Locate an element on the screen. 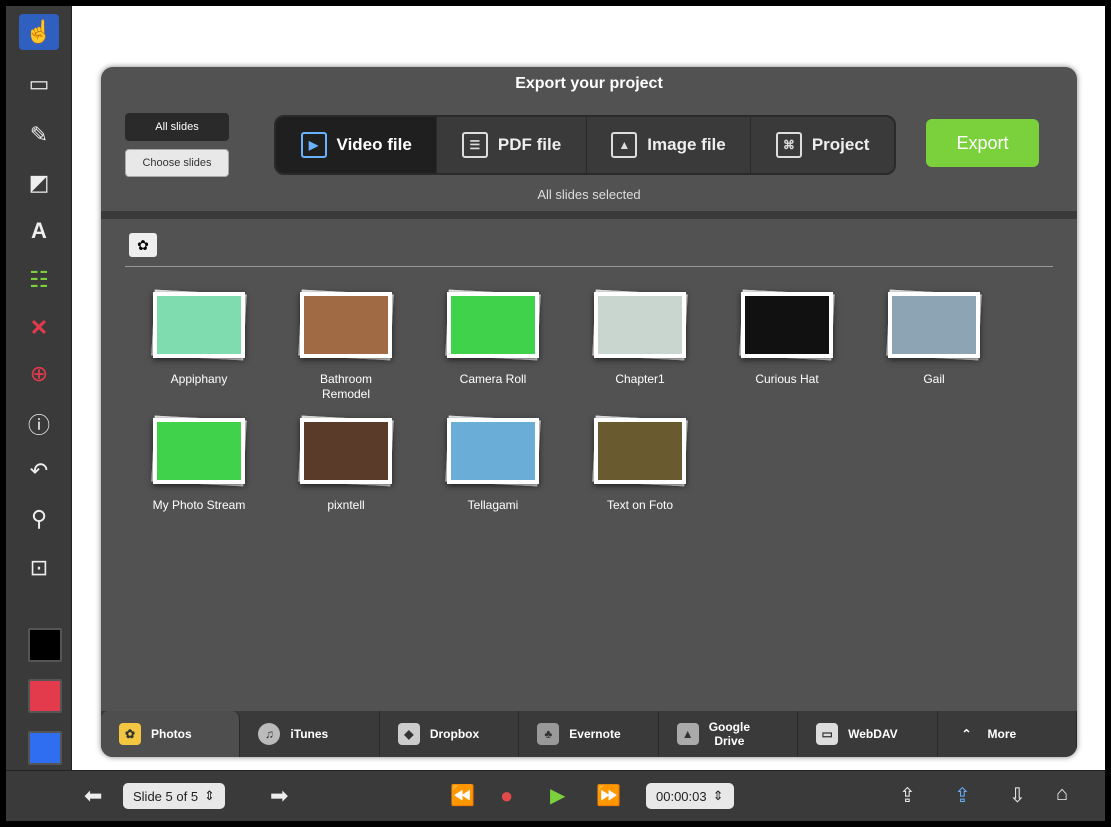 This screenshot has height=827, width=1111. album-item: Tellagami is located at coordinates (493, 464).